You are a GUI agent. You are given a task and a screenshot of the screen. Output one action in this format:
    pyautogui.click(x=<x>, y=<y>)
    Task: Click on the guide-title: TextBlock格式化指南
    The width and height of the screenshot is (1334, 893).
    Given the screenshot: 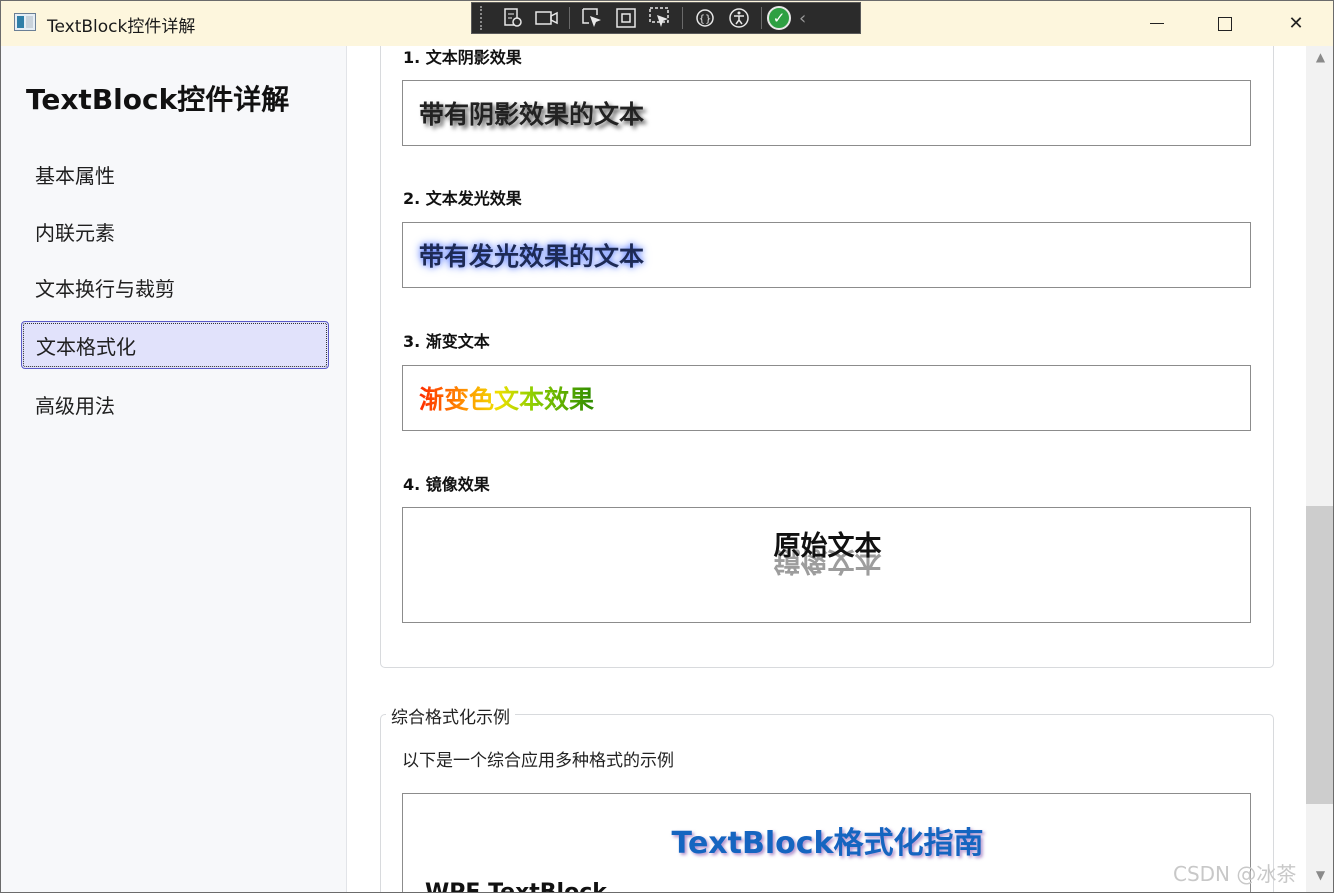 What is the action you would take?
    pyautogui.click(x=827, y=843)
    